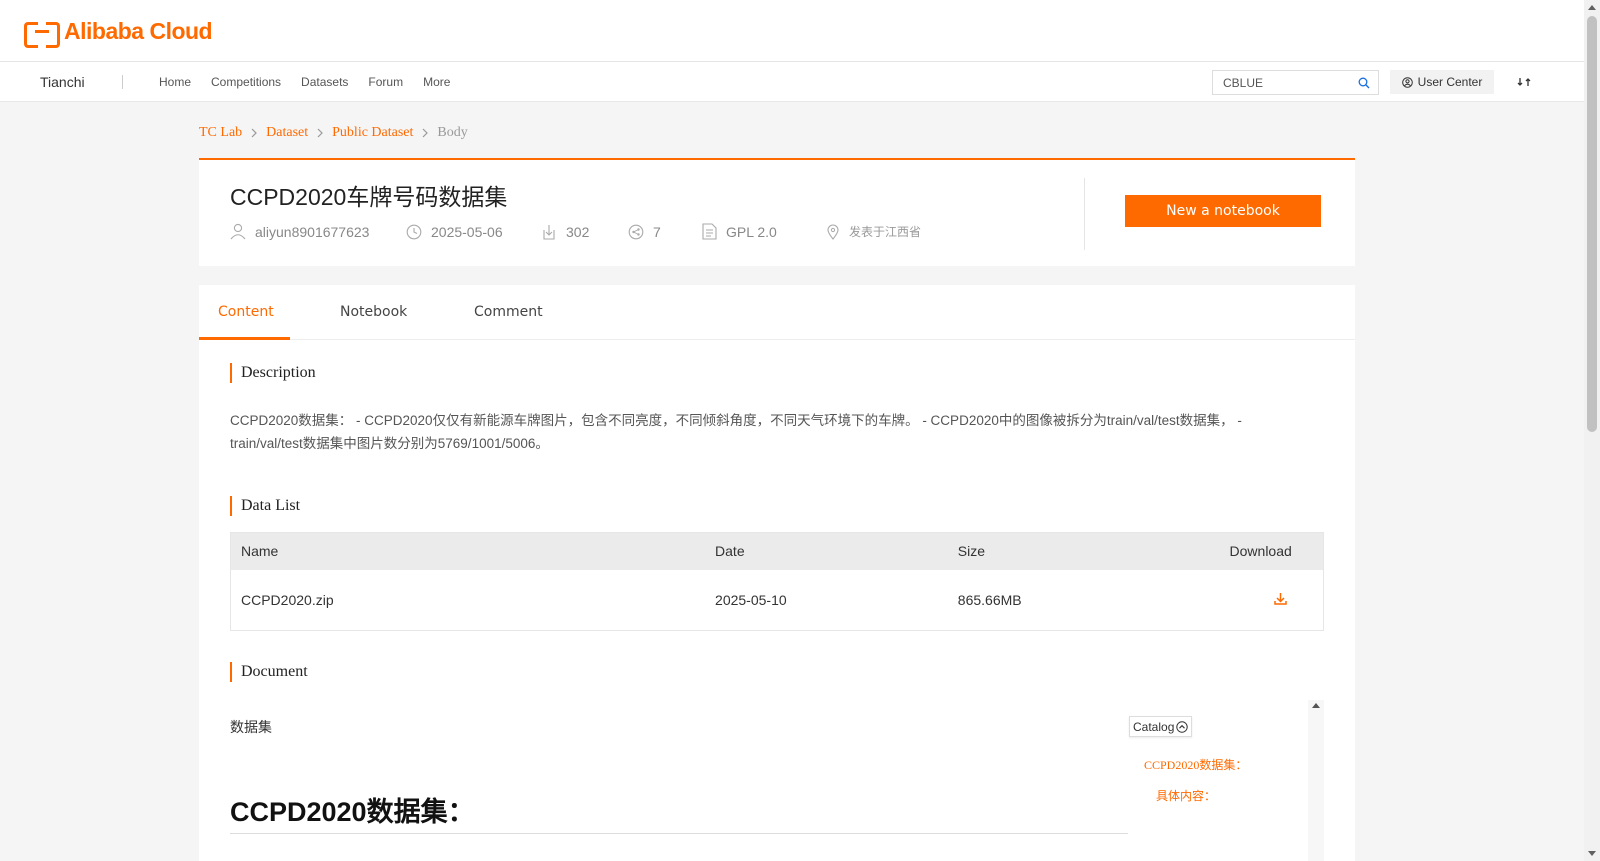 This screenshot has width=1600, height=861. Describe the element at coordinates (792, 31) in the screenshot. I see `top-bar: Alibaba Cloud` at that location.